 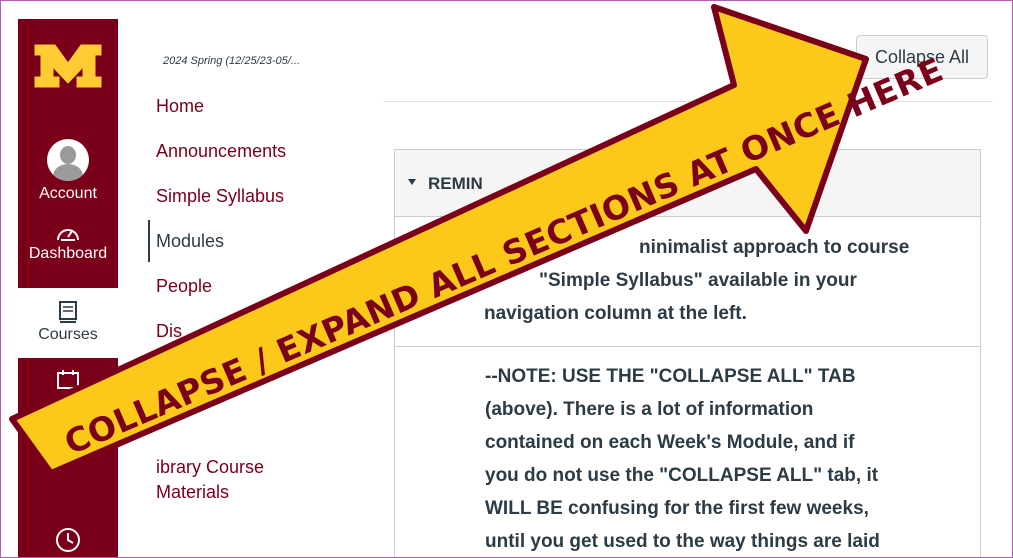 What do you see at coordinates (221, 151) in the screenshot?
I see `course-nav-announcements: Announcements` at bounding box center [221, 151].